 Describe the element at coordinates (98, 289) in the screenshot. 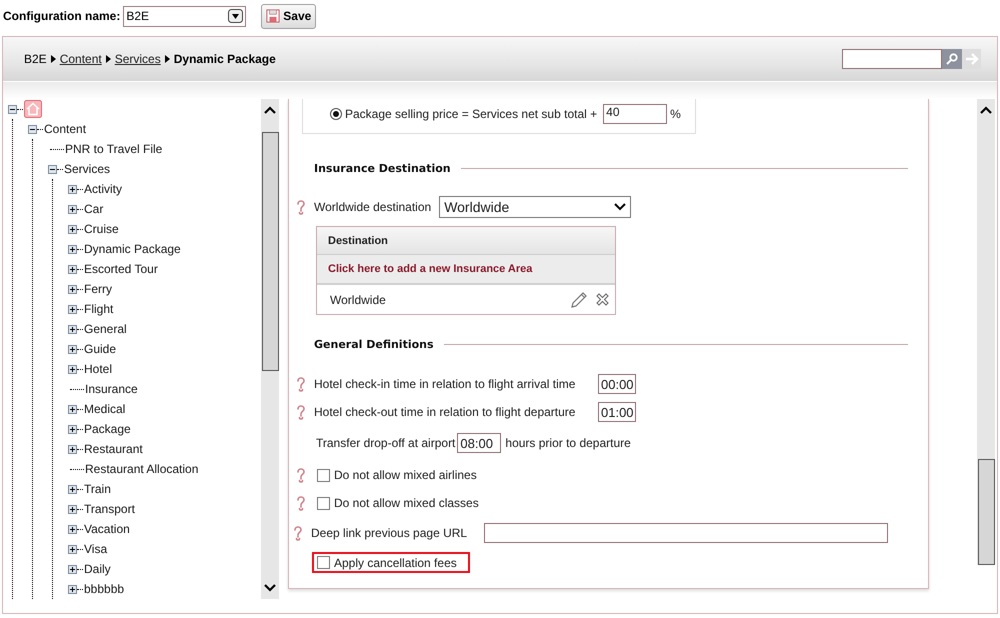

I see `tree-item: Ferry` at that location.